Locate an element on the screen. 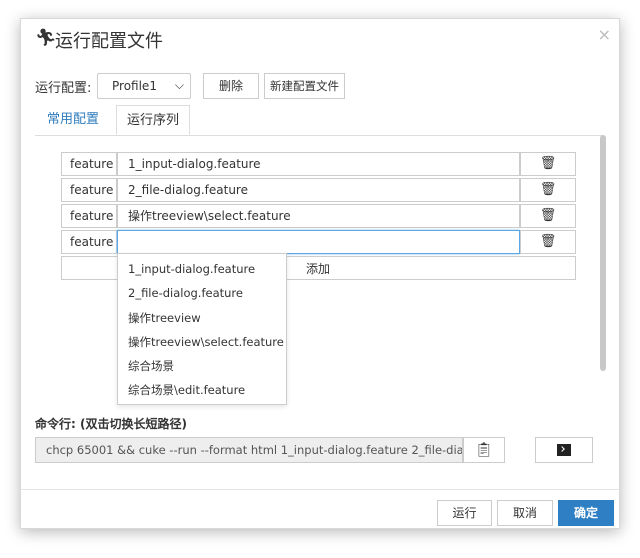 Image resolution: width=640 pixels, height=558 pixels. tab-run-sequence: 运行序列 is located at coordinates (153, 120).